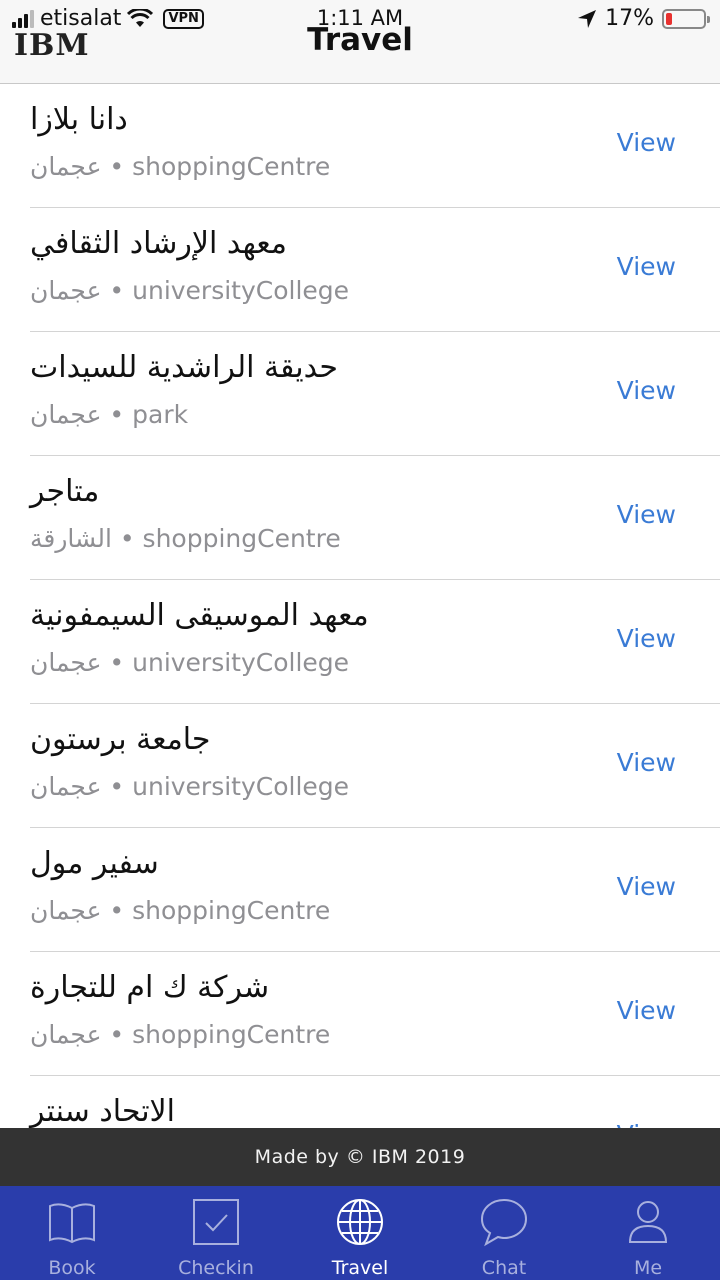 This screenshot has width=720, height=1280. I want to click on place-name: دانا بلازا, so click(79, 119).